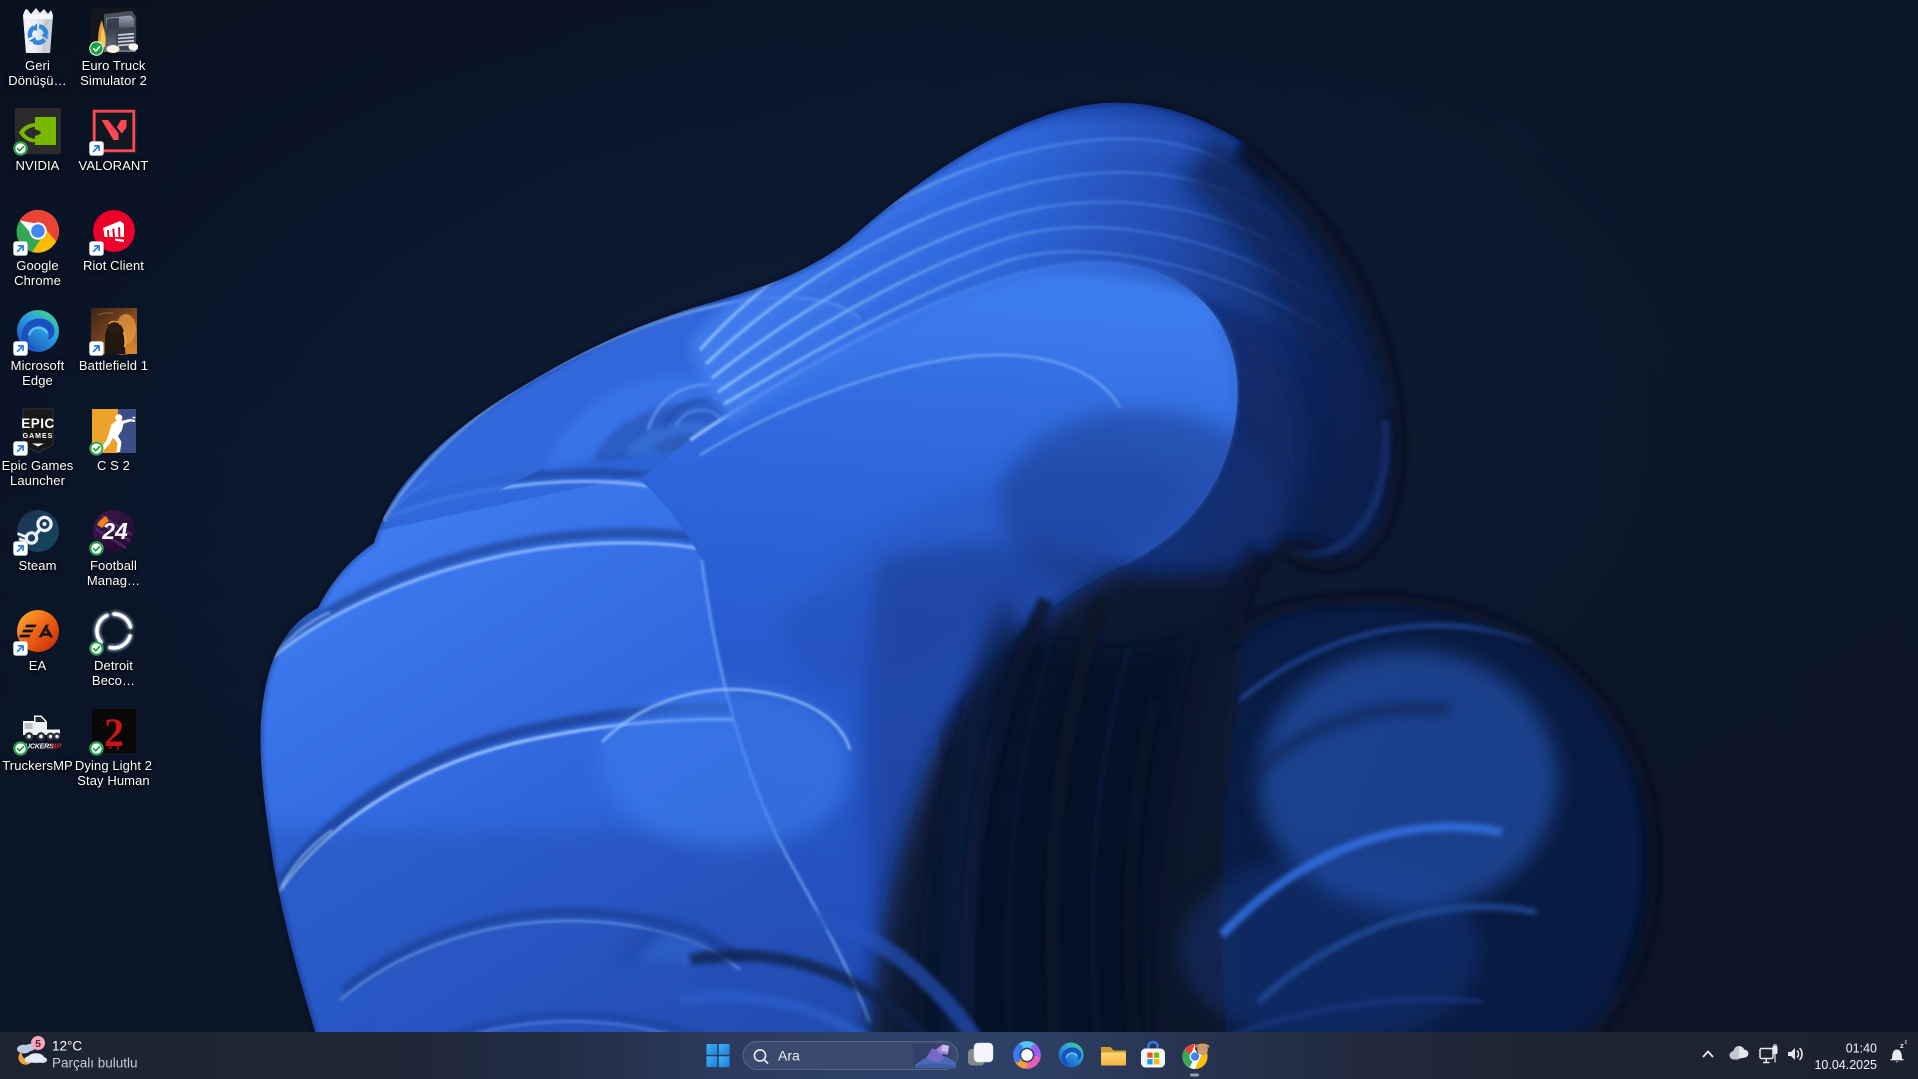 The image size is (1918, 1079). Describe the element at coordinates (55, 746) in the screenshot. I see `svg-text: MP` at that location.